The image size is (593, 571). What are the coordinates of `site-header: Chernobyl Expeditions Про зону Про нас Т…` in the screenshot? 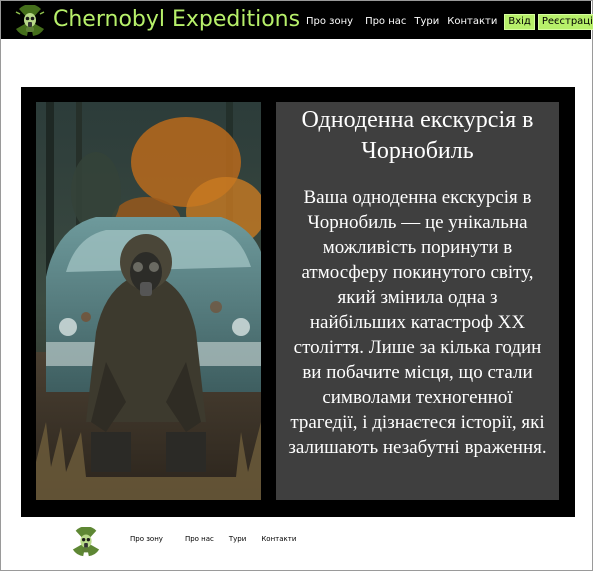 It's located at (297, 20).